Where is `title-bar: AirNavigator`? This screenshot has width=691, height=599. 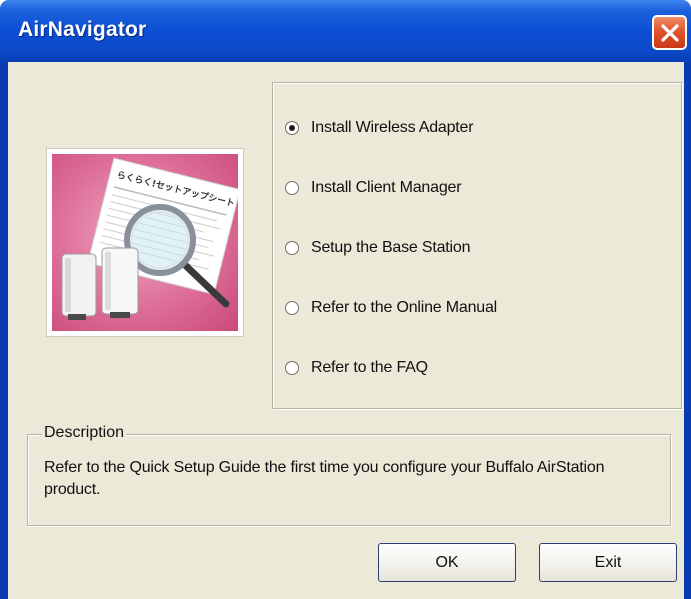 title-bar: AirNavigator is located at coordinates (345, 31).